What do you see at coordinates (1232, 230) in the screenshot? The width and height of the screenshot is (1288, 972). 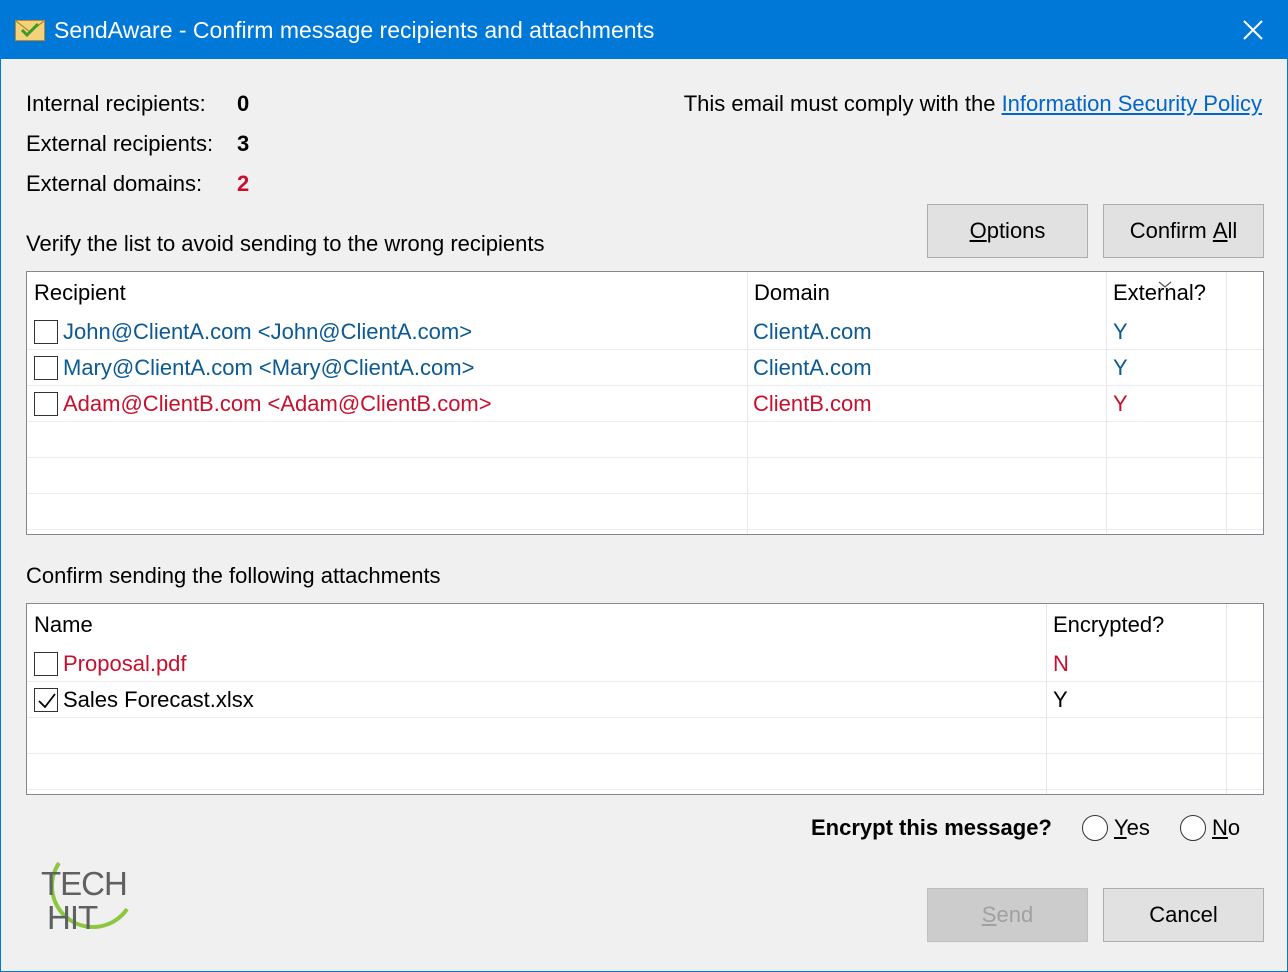 I see `confirm-all-label-post: ll` at bounding box center [1232, 230].